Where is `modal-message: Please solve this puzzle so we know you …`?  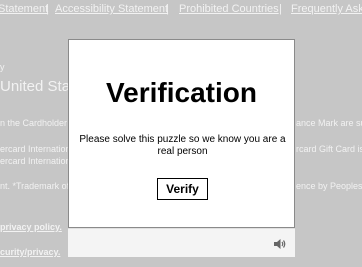 modal-message: Please solve this puzzle so we know you … is located at coordinates (182, 145).